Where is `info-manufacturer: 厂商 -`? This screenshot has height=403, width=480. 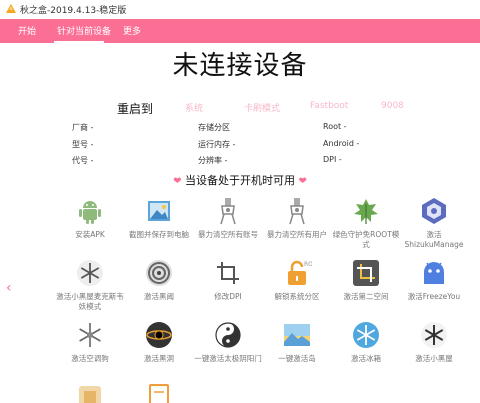
info-manufacturer: 厂商 - is located at coordinates (83, 127).